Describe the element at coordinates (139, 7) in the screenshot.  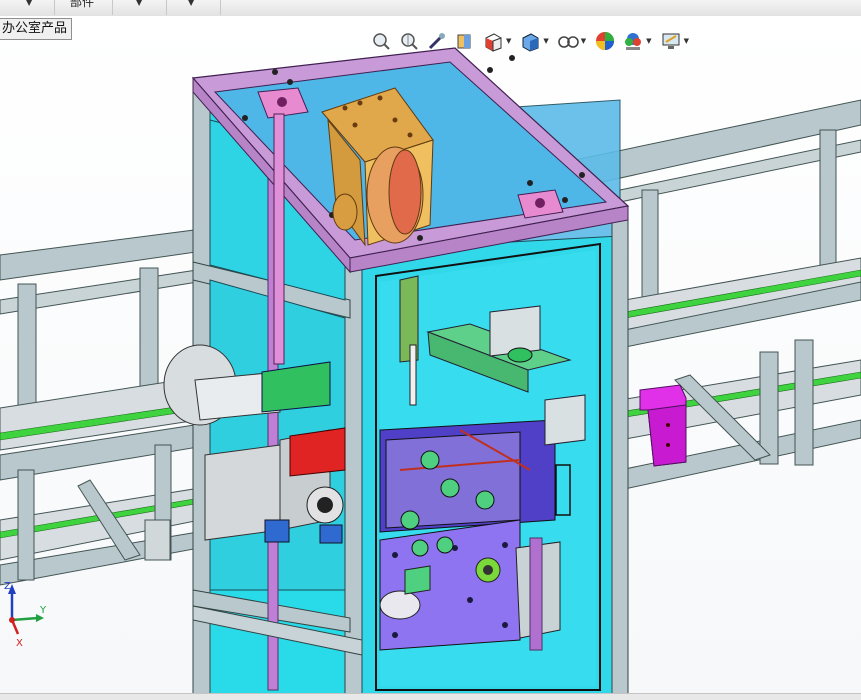
I see `menu-item-3: ▼` at that location.